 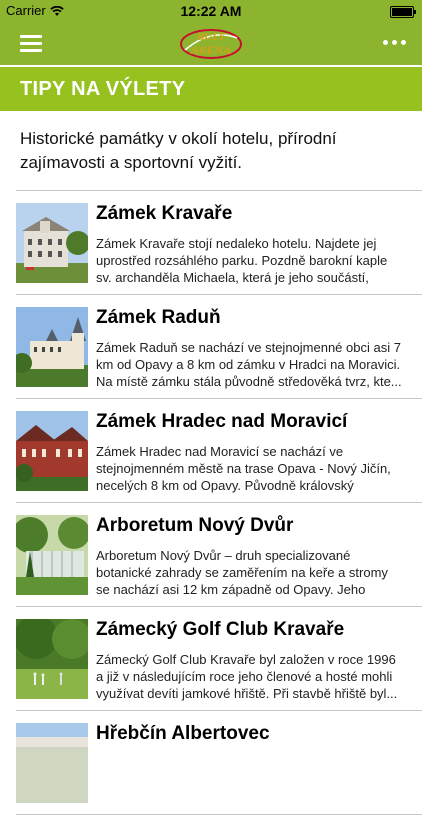 I want to click on item-title: Zámek Hradec nad Moravicí, so click(x=222, y=421).